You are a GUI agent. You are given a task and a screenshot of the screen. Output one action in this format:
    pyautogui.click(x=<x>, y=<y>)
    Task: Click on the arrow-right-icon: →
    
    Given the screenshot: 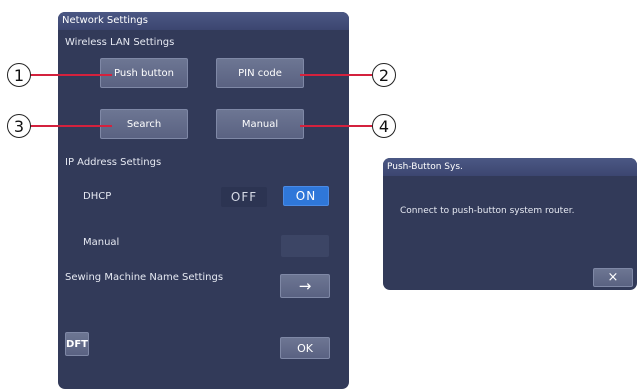 What is the action you would take?
    pyautogui.click(x=305, y=286)
    